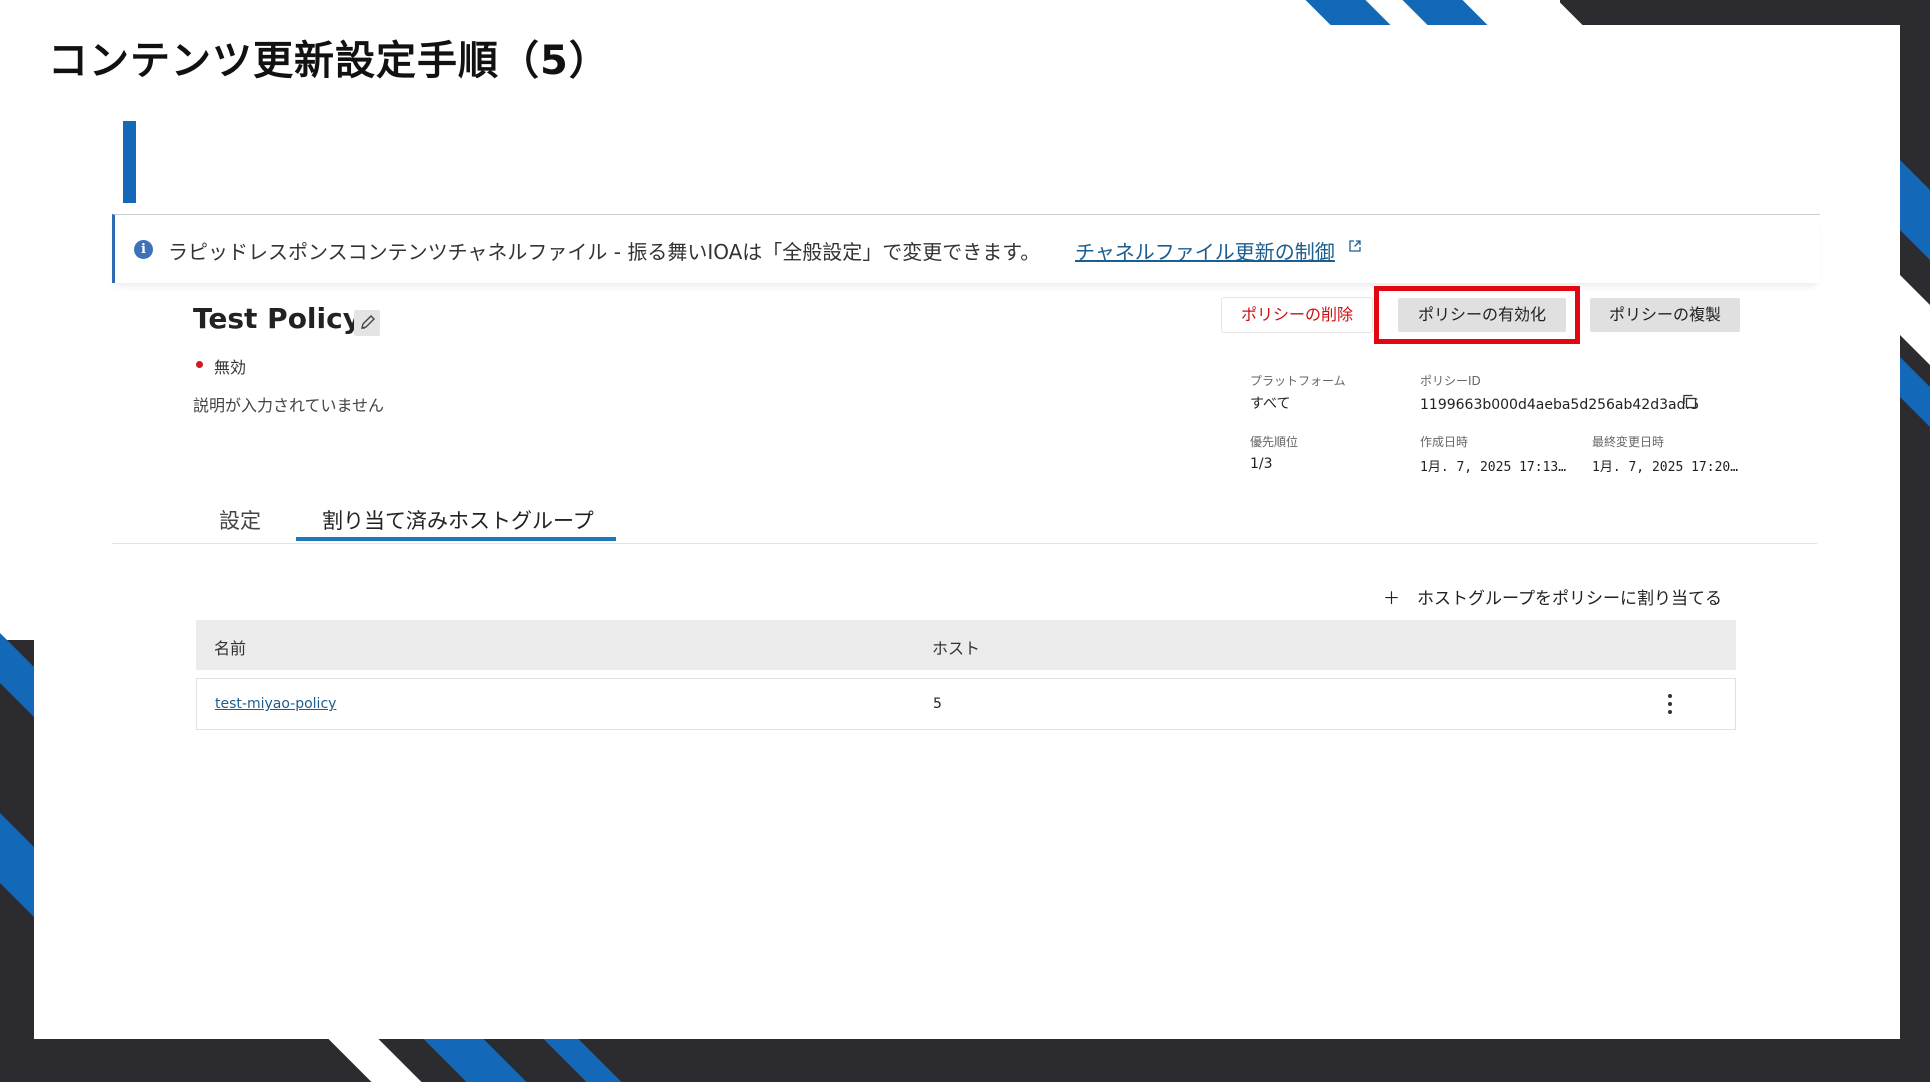  Describe the element at coordinates (230, 367) in the screenshot. I see `policy-status: 無効` at that location.